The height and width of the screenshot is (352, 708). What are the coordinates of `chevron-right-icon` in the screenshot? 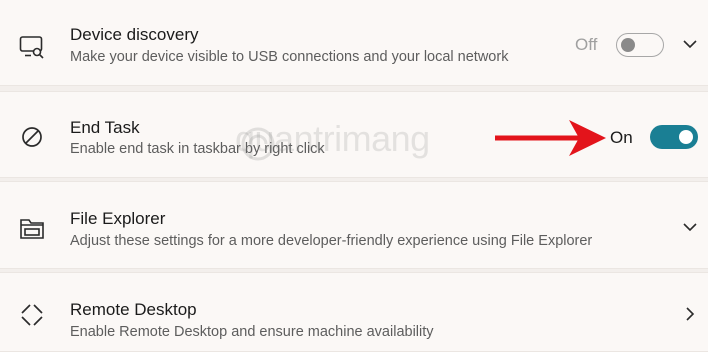 It's located at (690, 314).